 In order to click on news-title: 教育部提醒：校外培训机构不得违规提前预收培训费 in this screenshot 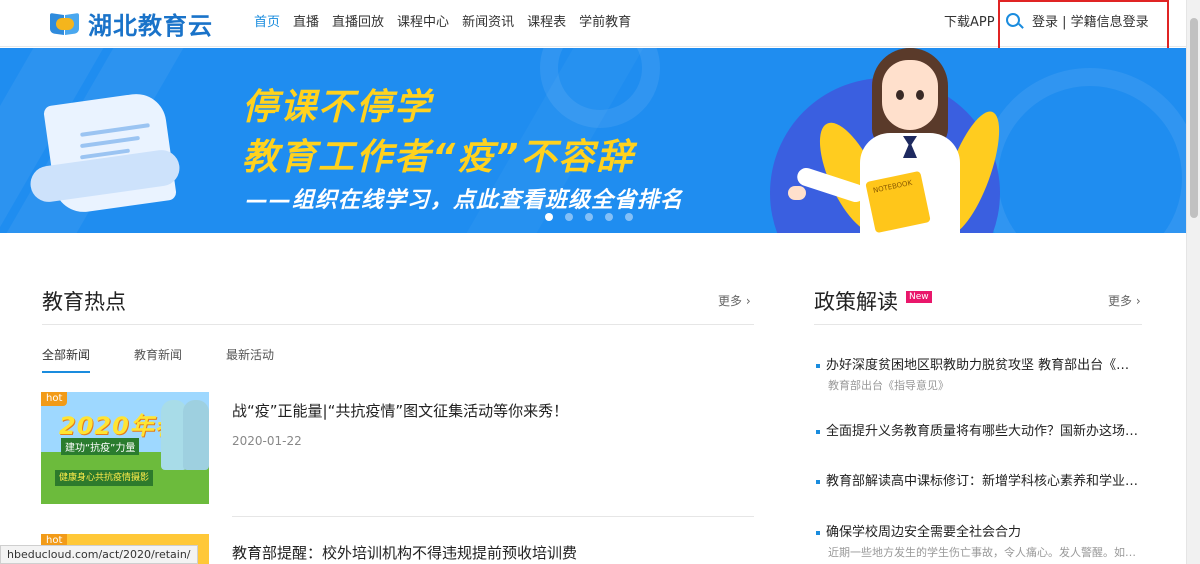, I will do `click(404, 552)`.